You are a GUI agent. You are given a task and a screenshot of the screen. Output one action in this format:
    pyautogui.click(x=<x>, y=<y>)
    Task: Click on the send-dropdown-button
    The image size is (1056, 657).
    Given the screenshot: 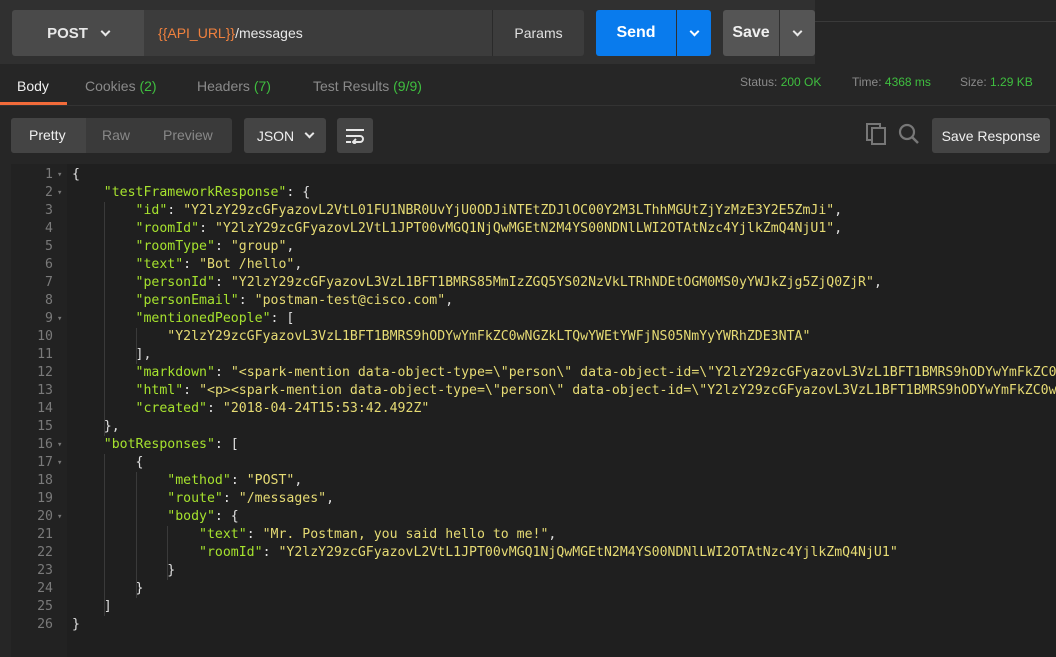 What is the action you would take?
    pyautogui.click(x=694, y=33)
    